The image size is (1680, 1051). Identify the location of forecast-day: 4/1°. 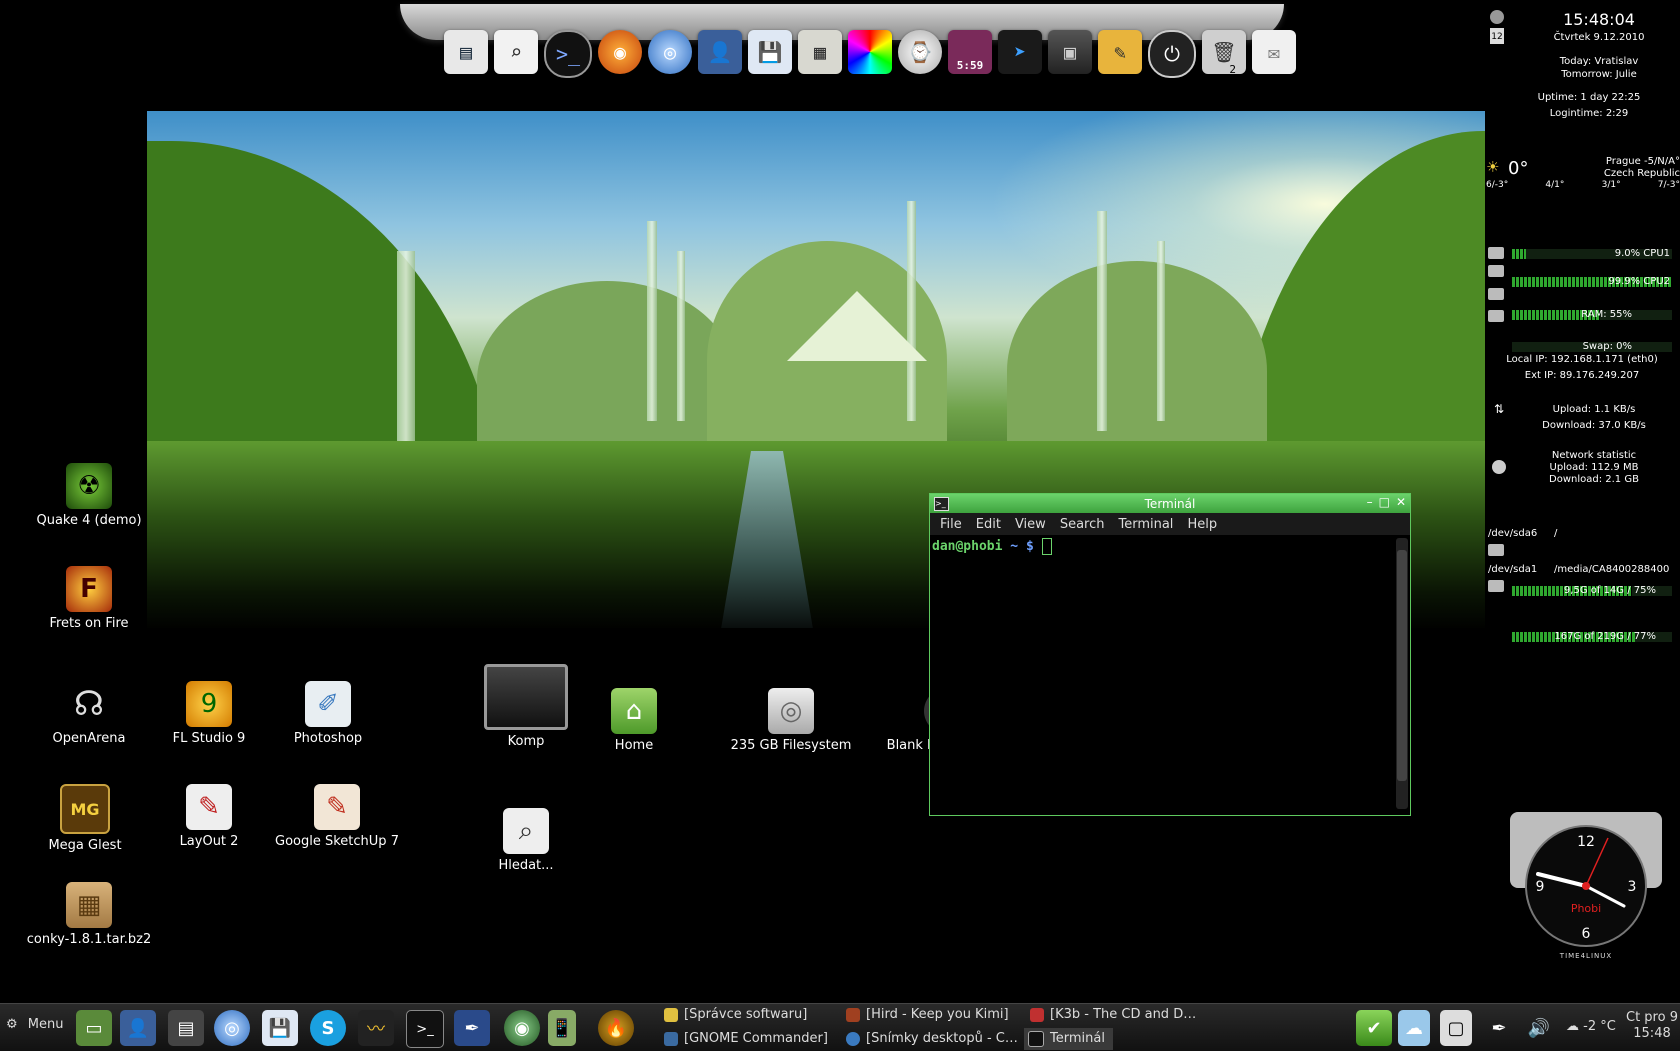
(1555, 185).